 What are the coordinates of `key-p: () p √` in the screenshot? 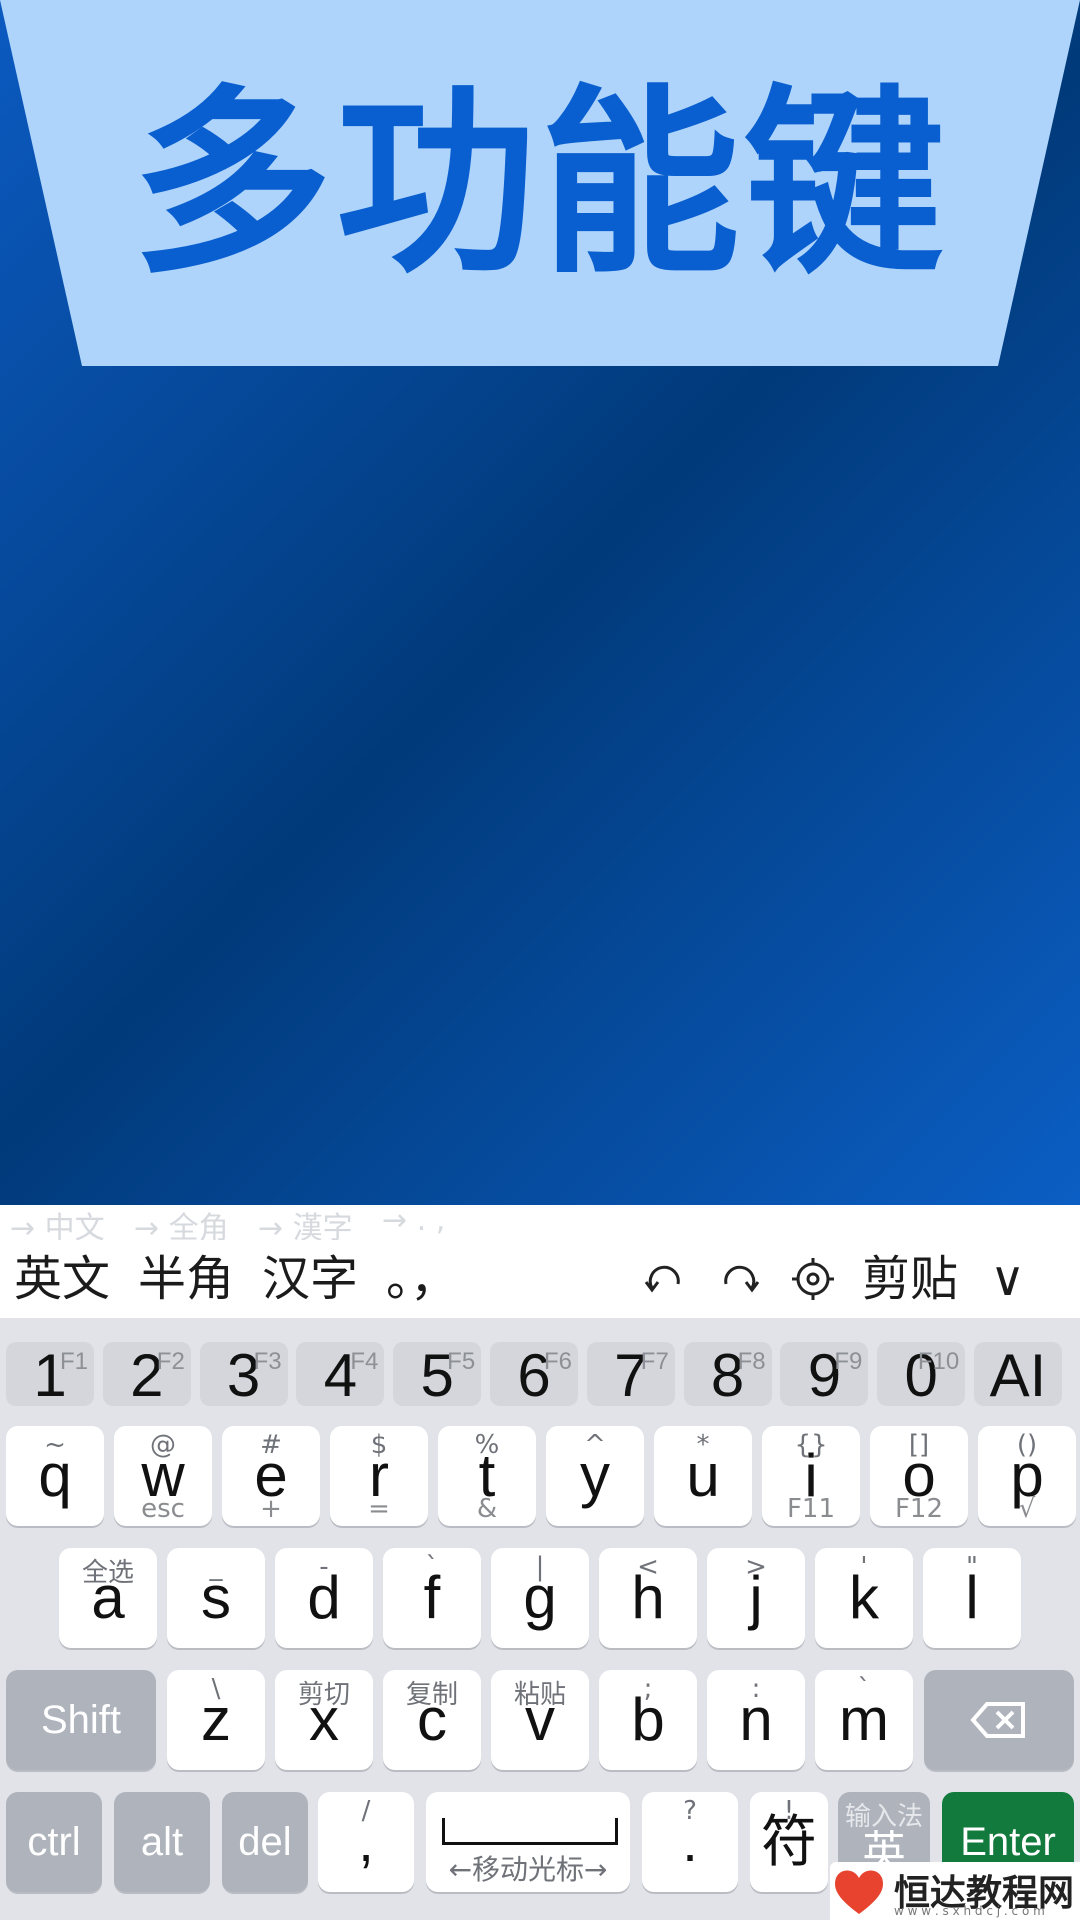 It's located at (1027, 1476).